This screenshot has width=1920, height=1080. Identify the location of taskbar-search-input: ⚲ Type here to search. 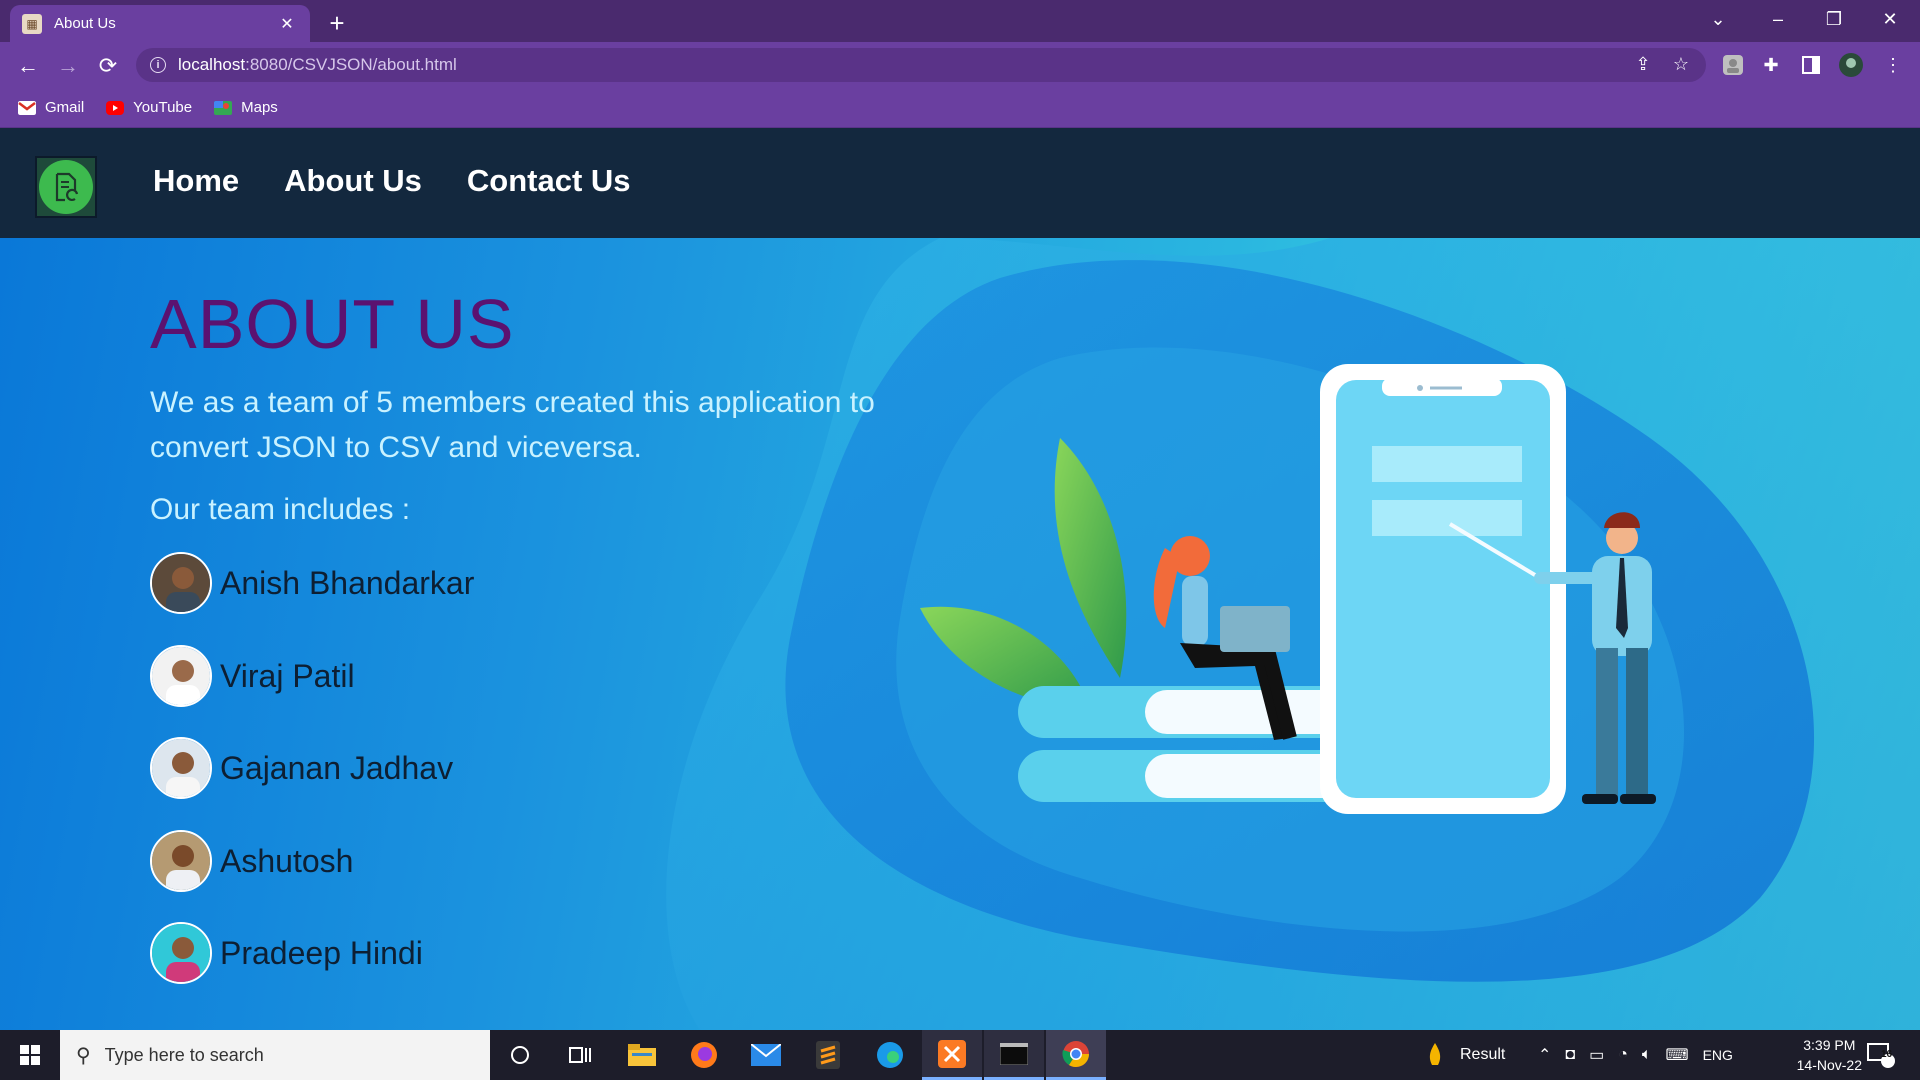
(275, 1055).